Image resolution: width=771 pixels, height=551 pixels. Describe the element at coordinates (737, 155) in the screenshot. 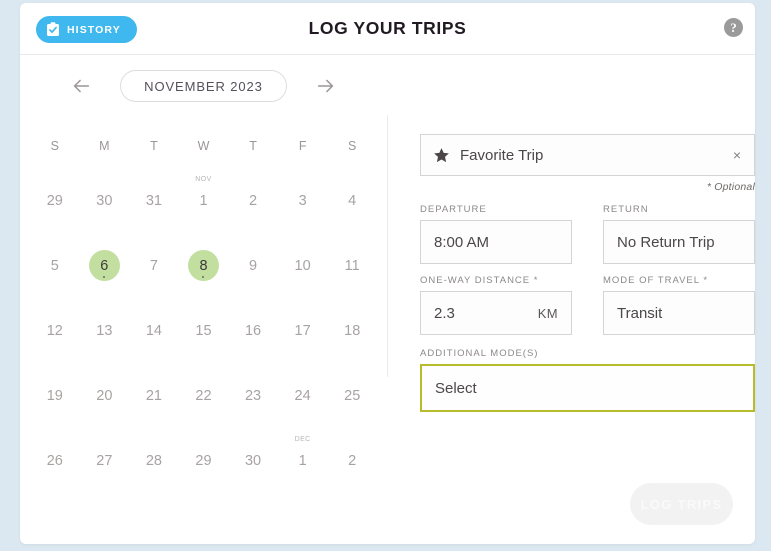

I see `clear-icon: ×` at that location.